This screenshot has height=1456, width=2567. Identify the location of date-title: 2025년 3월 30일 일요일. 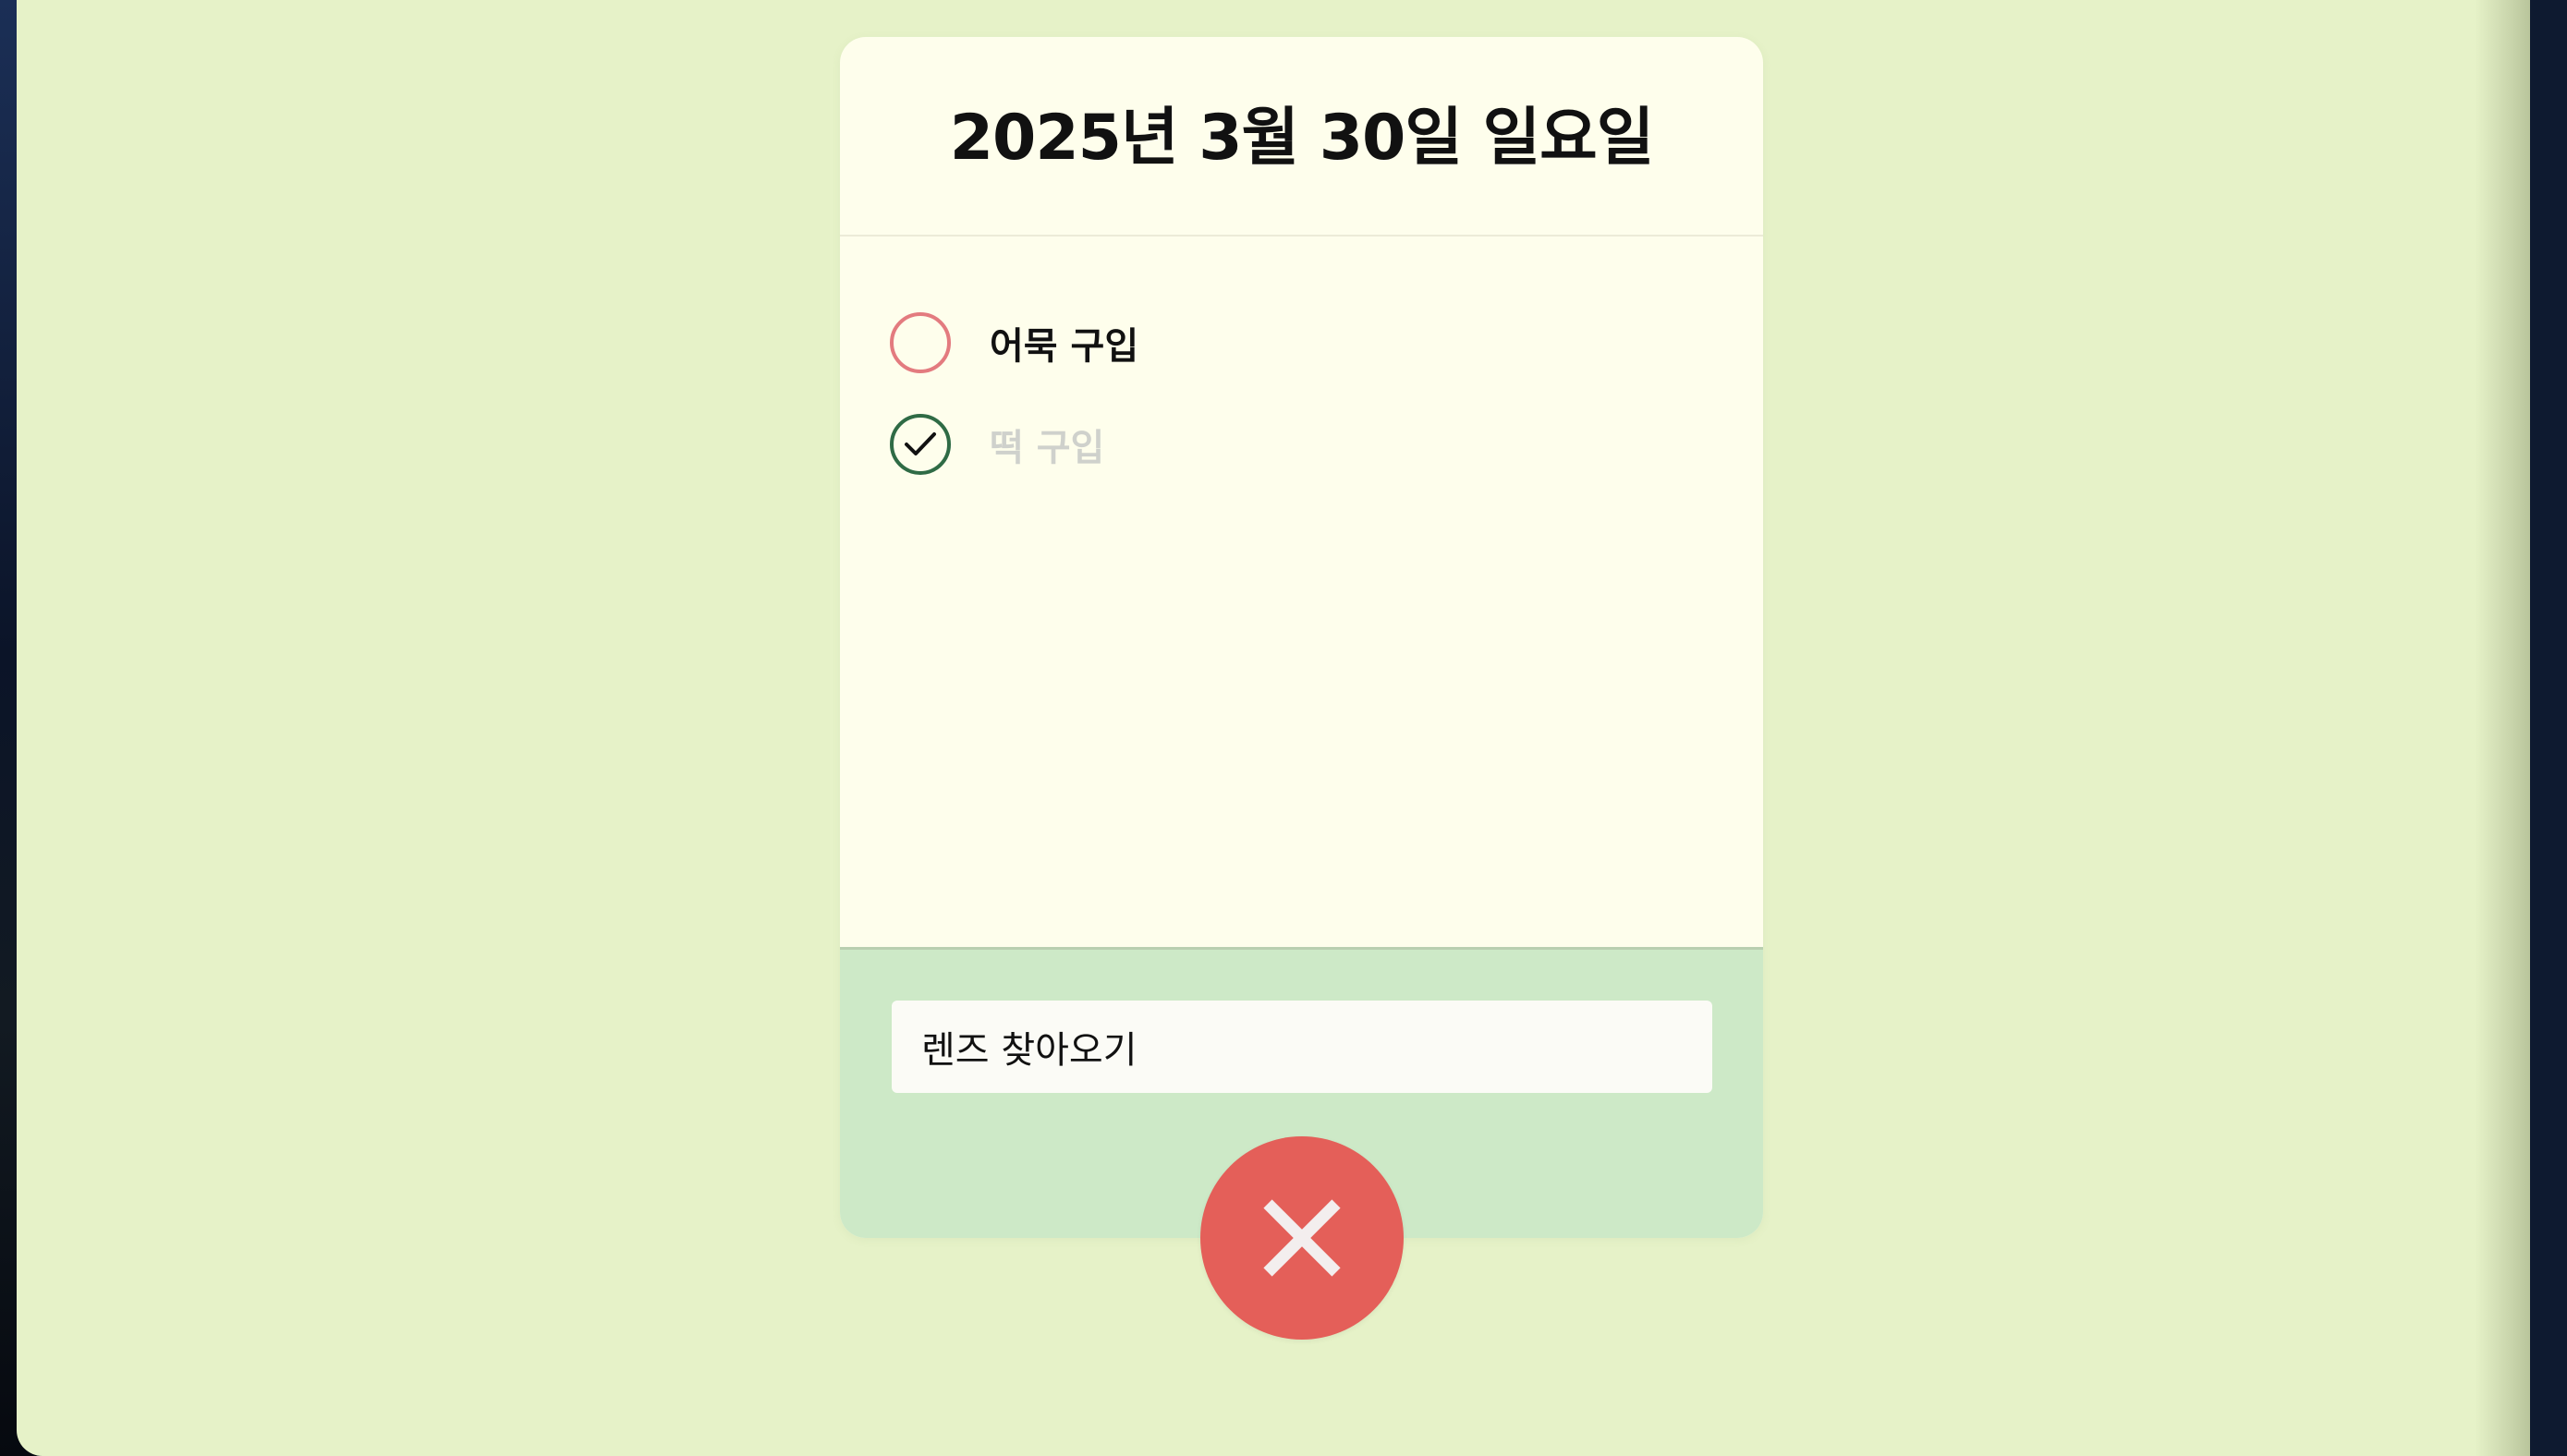
(1302, 138).